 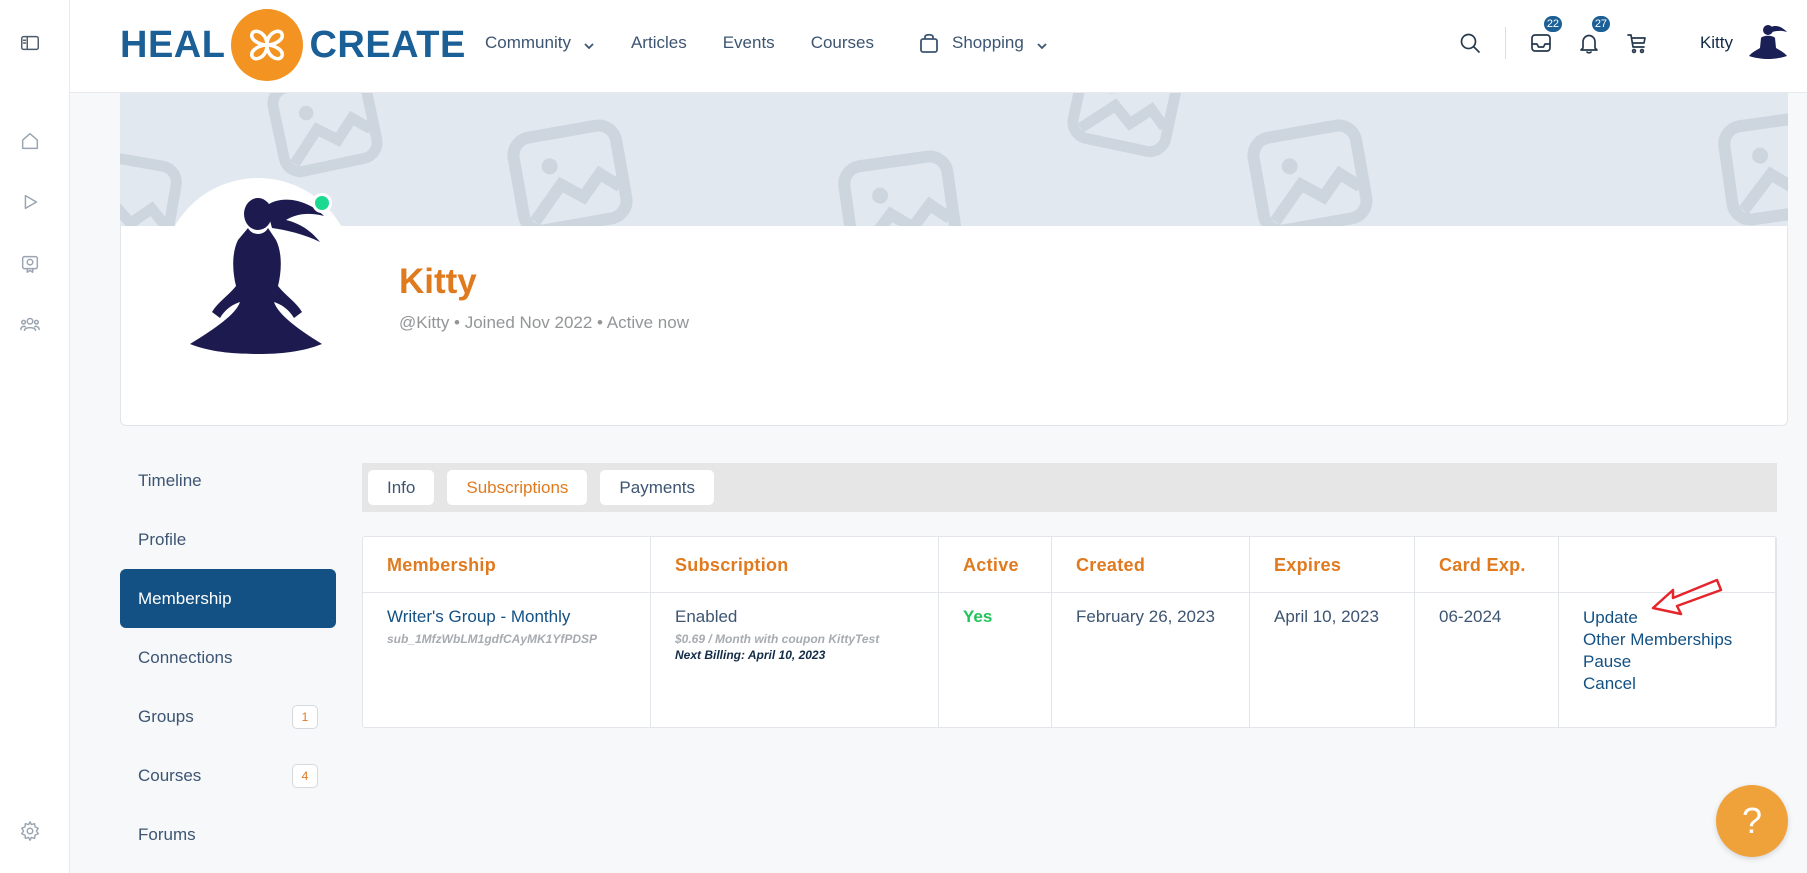 What do you see at coordinates (1145, 616) in the screenshot?
I see `created-date: February 26, 2023` at bounding box center [1145, 616].